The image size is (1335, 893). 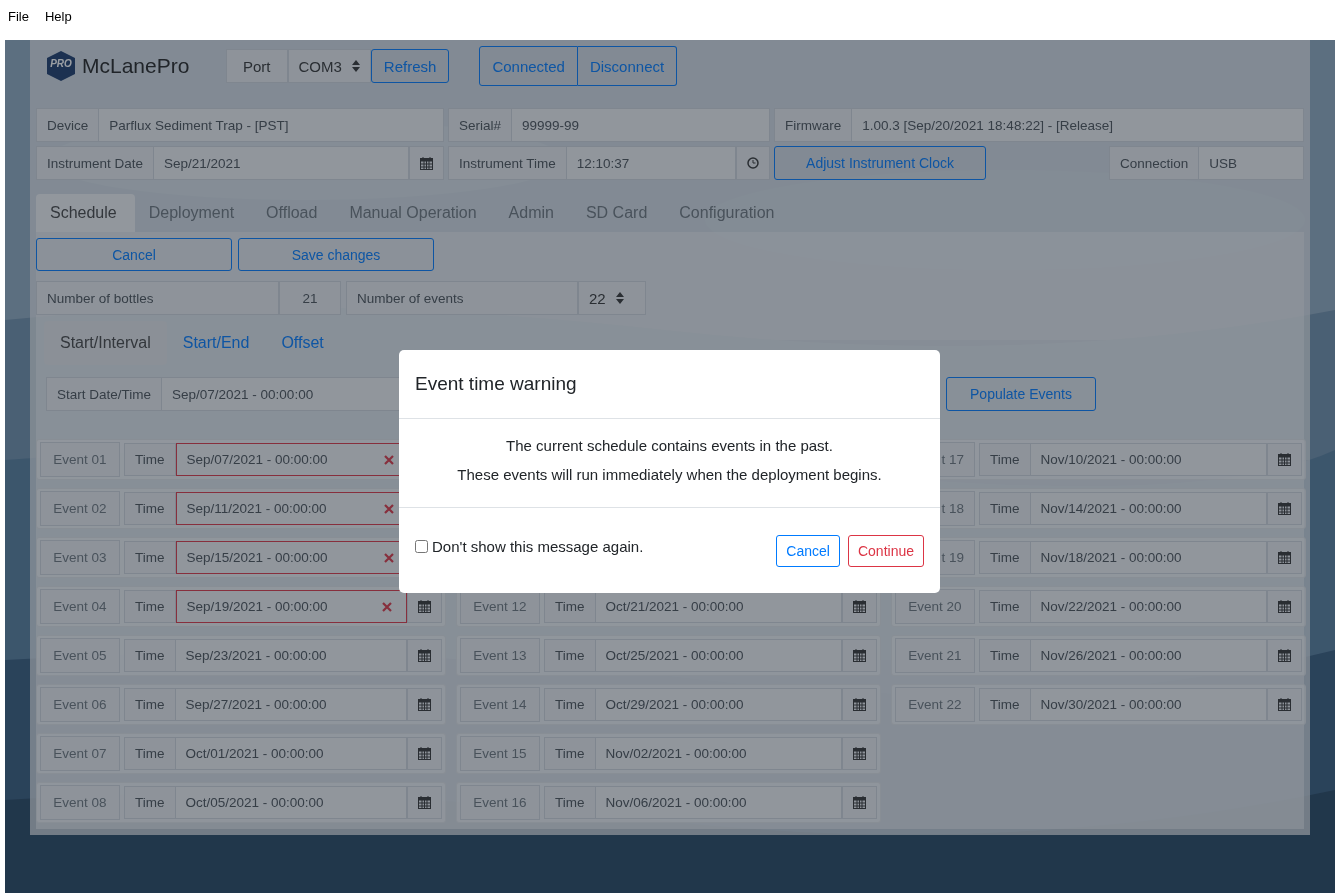 What do you see at coordinates (753, 163) in the screenshot?
I see `clock-icon` at bounding box center [753, 163].